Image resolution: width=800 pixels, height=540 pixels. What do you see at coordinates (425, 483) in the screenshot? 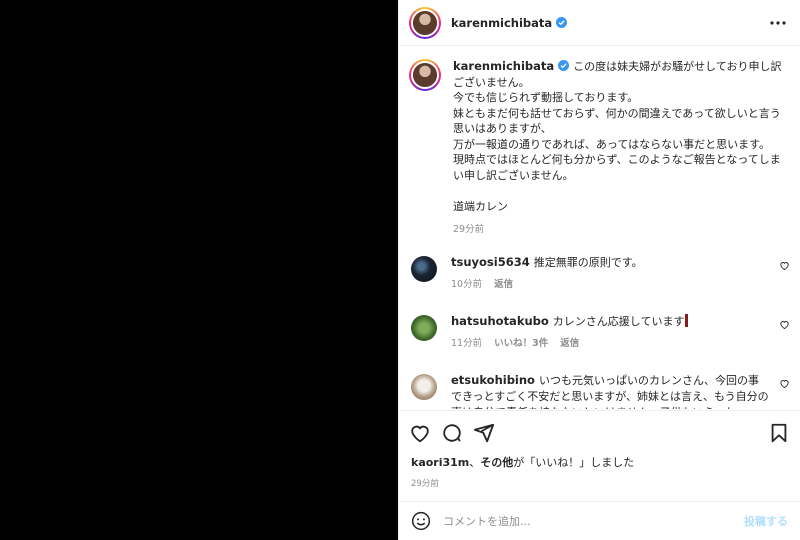
I see `post-timestamp: 29分前` at bounding box center [425, 483].